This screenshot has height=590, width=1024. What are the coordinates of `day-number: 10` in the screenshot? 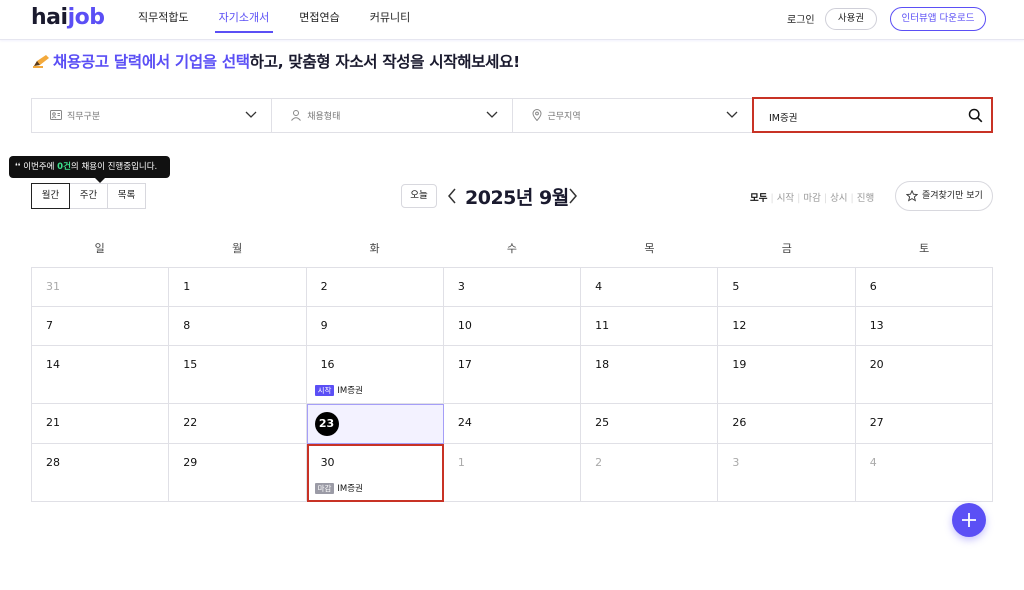 It's located at (464, 325).